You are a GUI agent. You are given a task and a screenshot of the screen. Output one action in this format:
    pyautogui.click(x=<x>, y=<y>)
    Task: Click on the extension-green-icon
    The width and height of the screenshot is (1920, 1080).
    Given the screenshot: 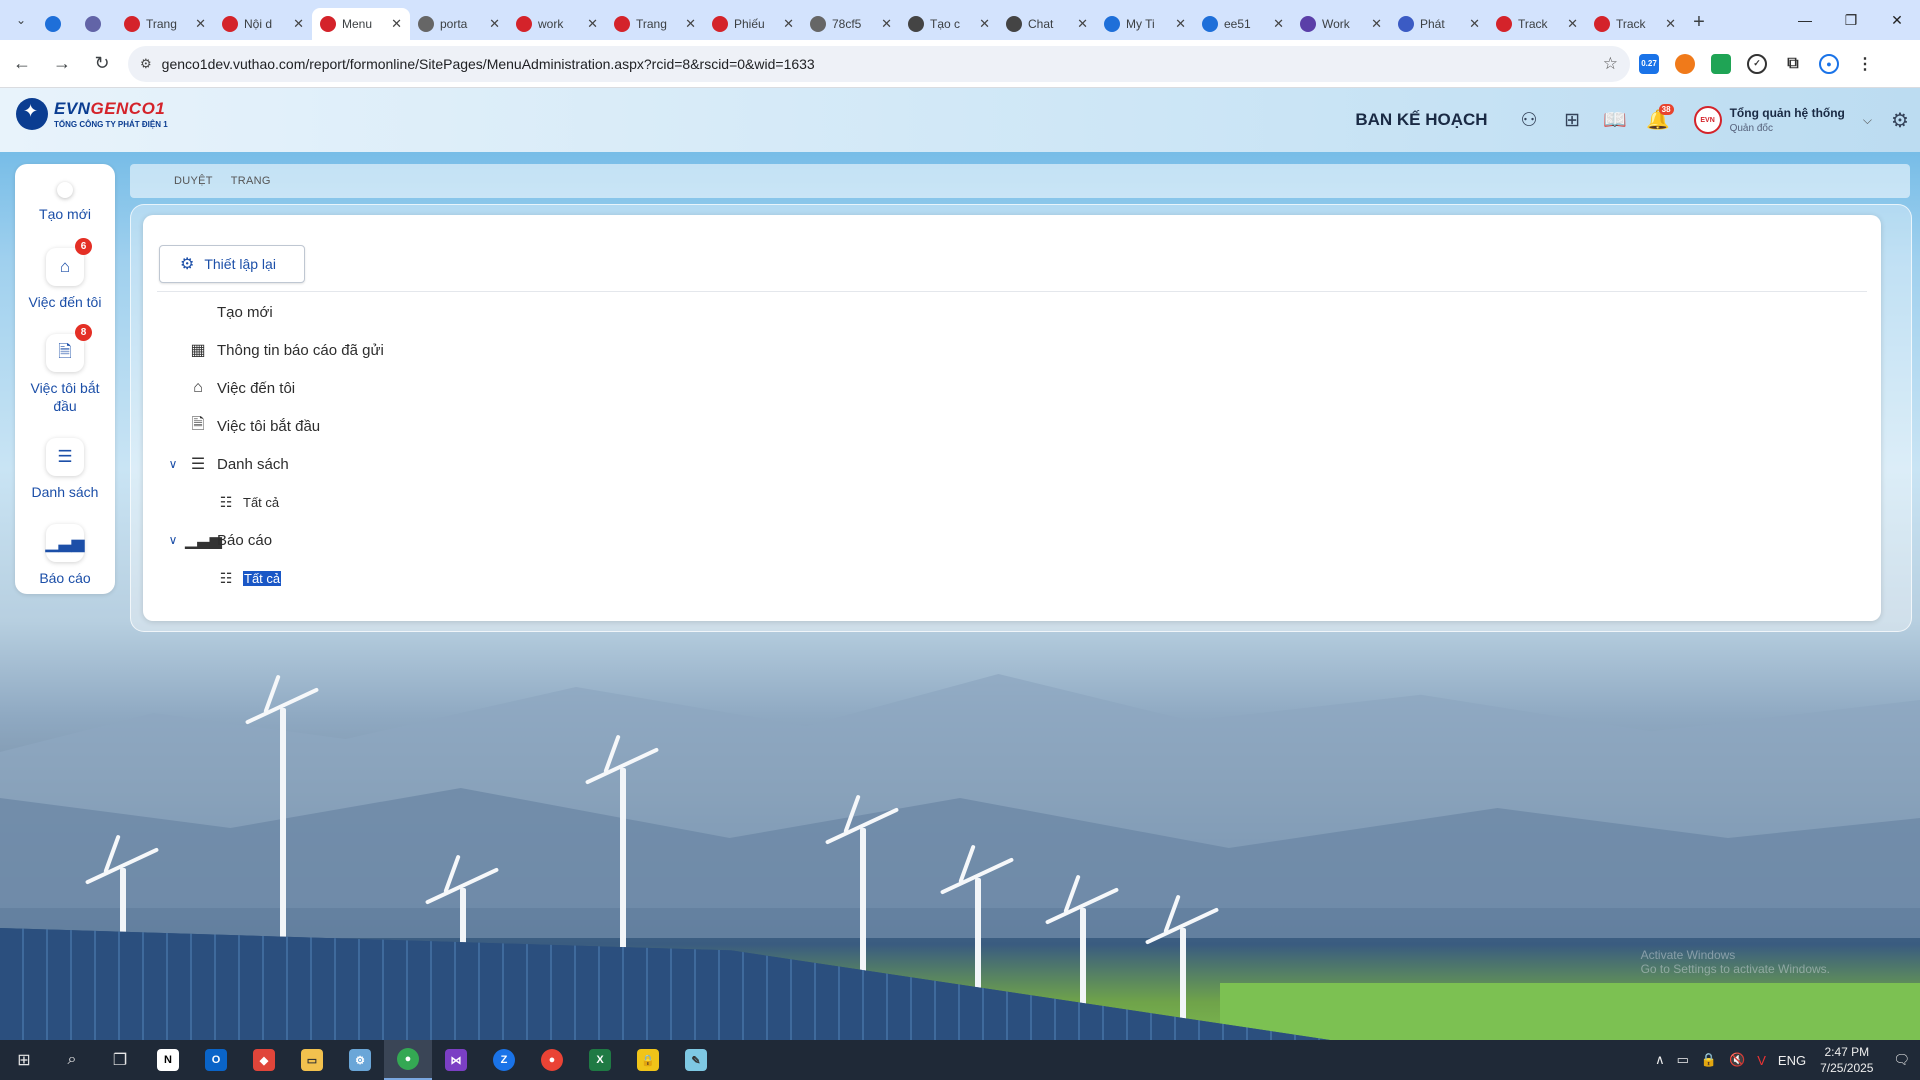 What is the action you would take?
    pyautogui.click(x=1721, y=64)
    